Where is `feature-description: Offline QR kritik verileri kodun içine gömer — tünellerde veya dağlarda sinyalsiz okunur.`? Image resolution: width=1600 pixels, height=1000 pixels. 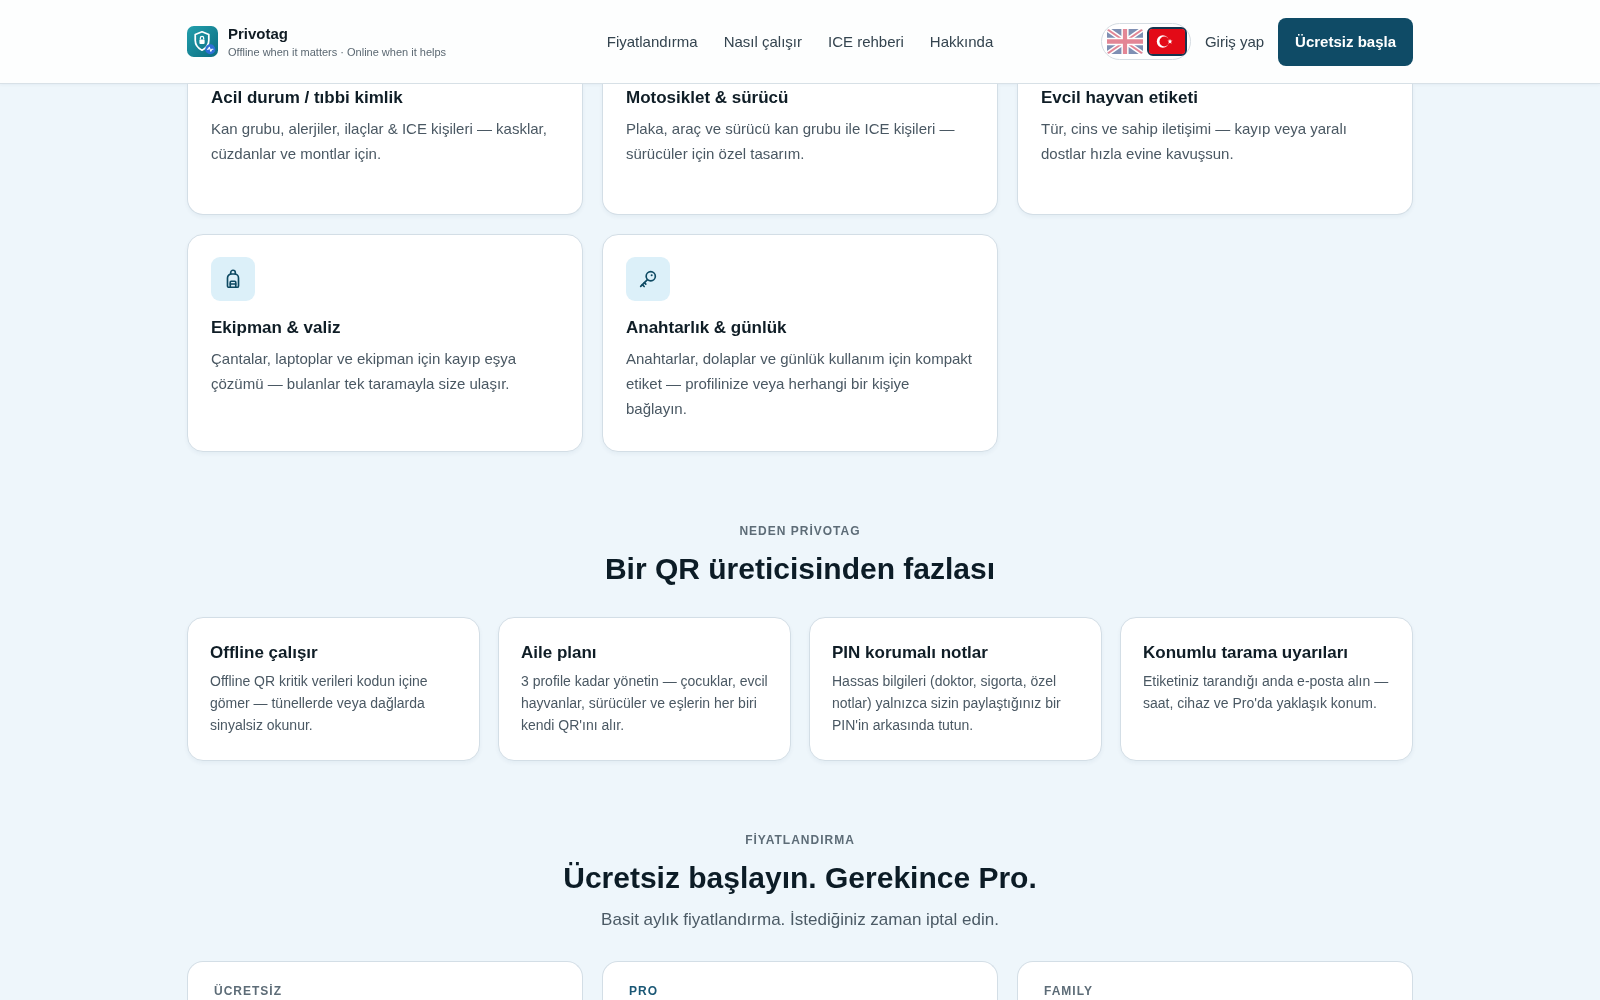
feature-description: Offline QR kritik verileri kodun içine gömer — tünellerde veya dağlarda sinyalsiz okunur. is located at coordinates (319, 703).